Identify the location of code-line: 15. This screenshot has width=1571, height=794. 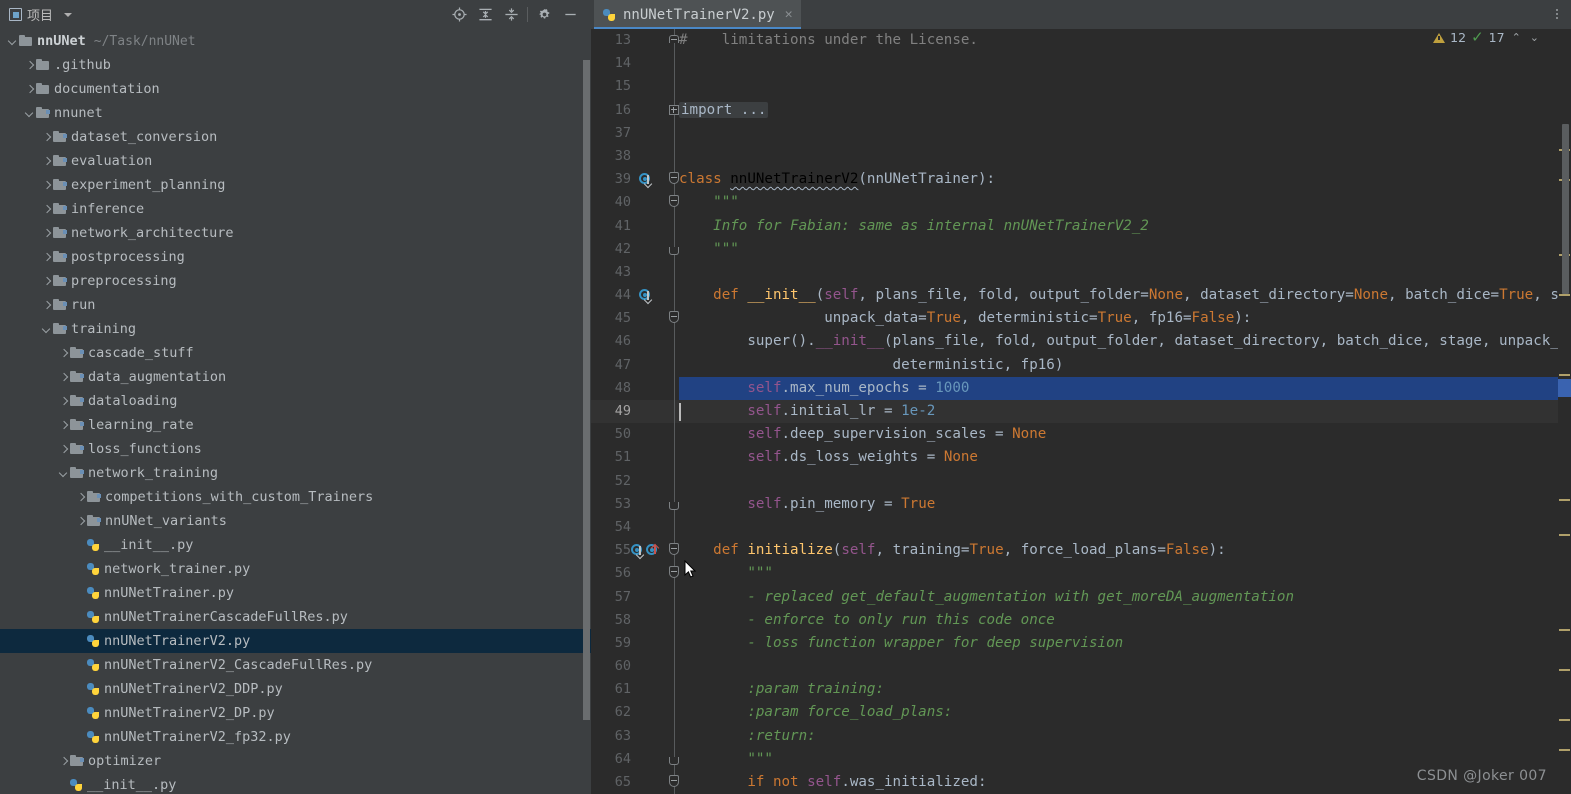
(1081, 87).